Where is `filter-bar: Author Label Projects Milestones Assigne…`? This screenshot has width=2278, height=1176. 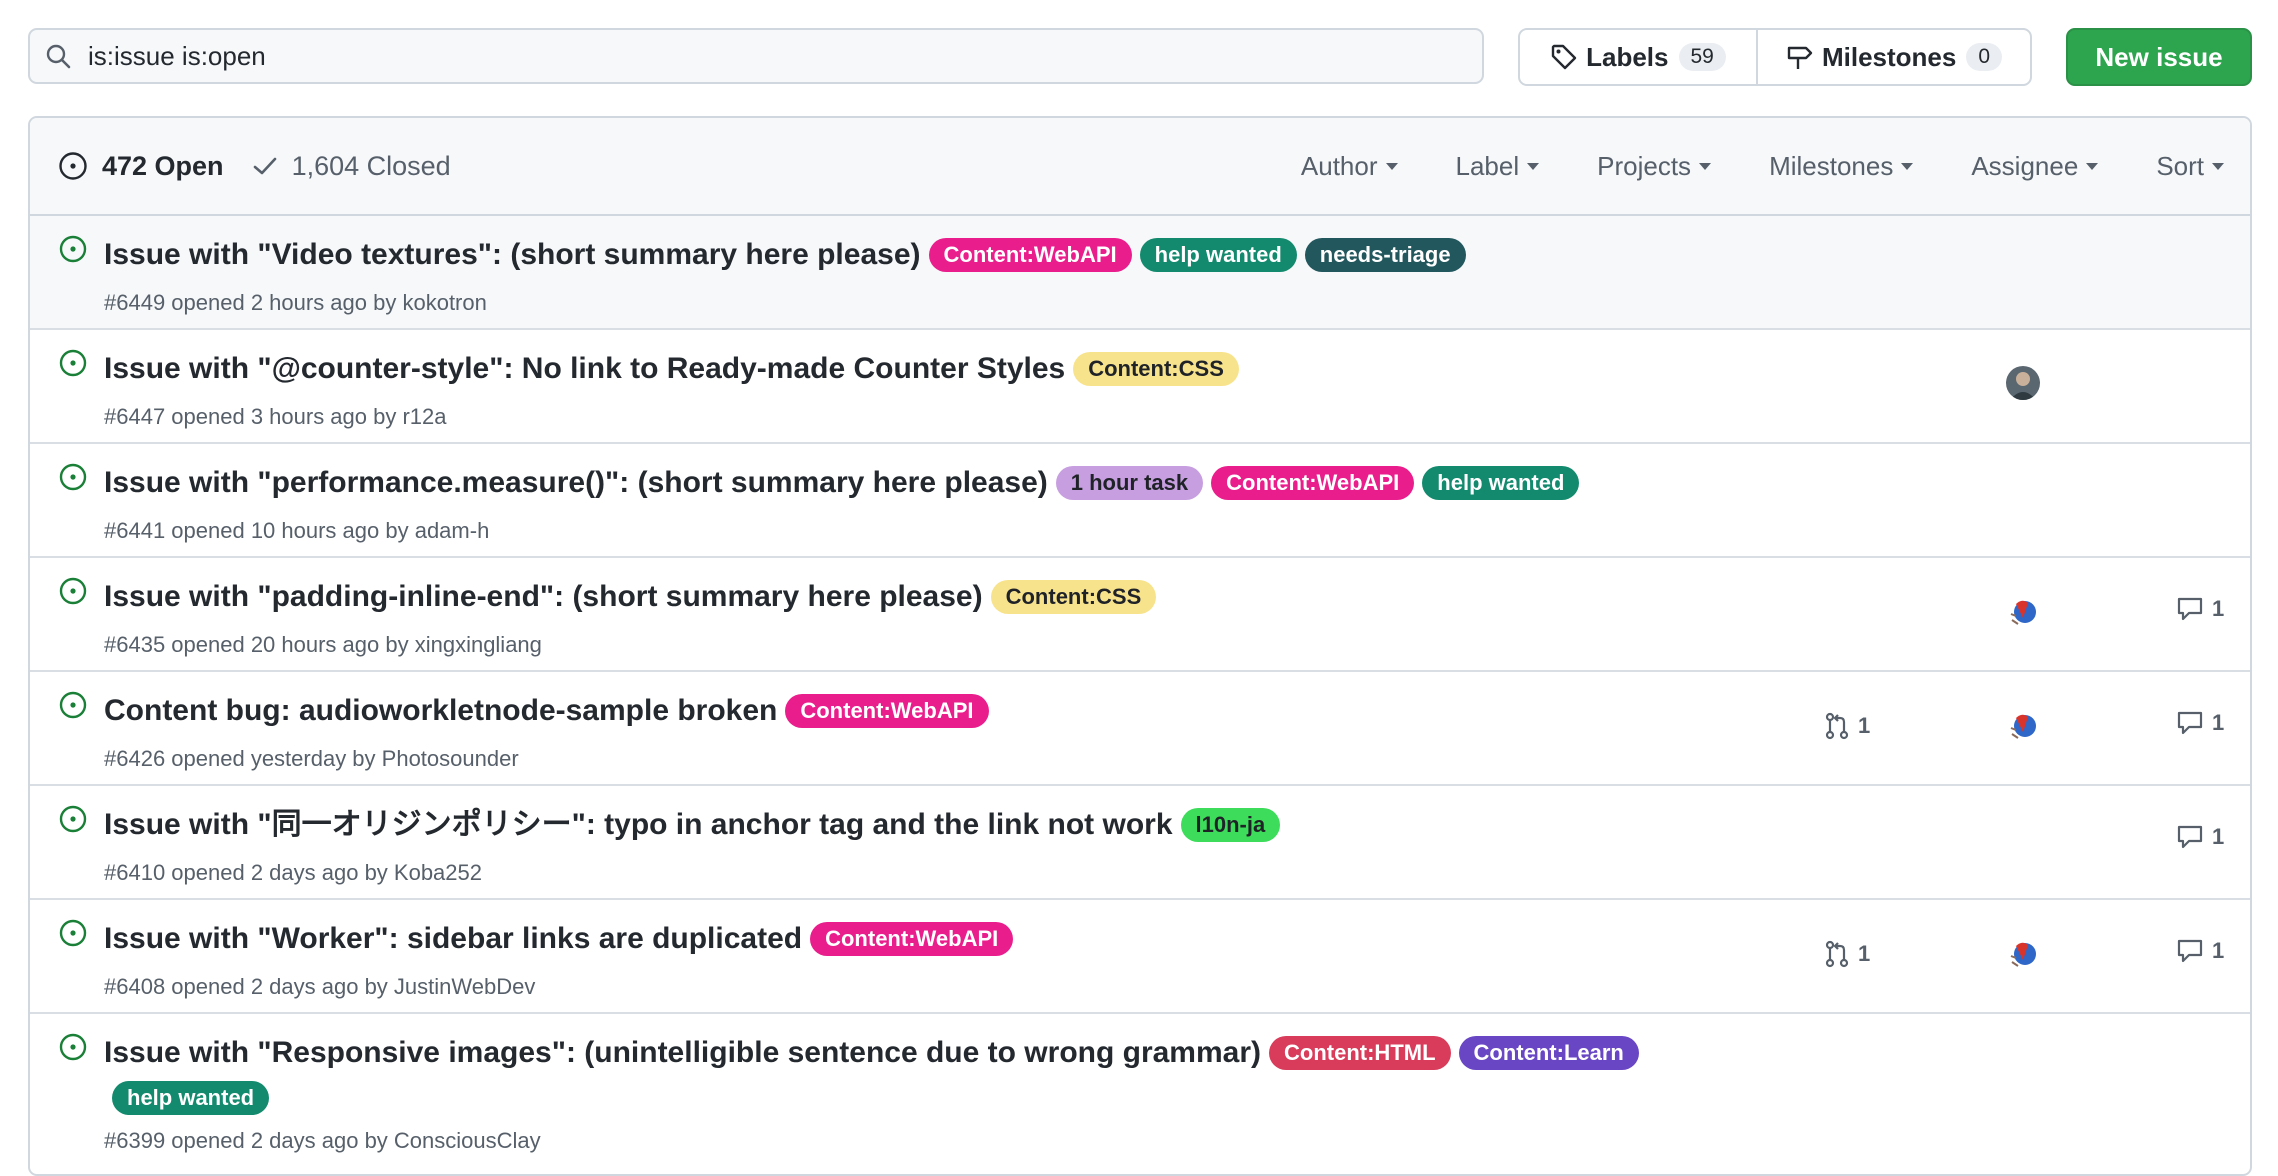 filter-bar: Author Label Projects Milestones Assigne… is located at coordinates (1733, 166).